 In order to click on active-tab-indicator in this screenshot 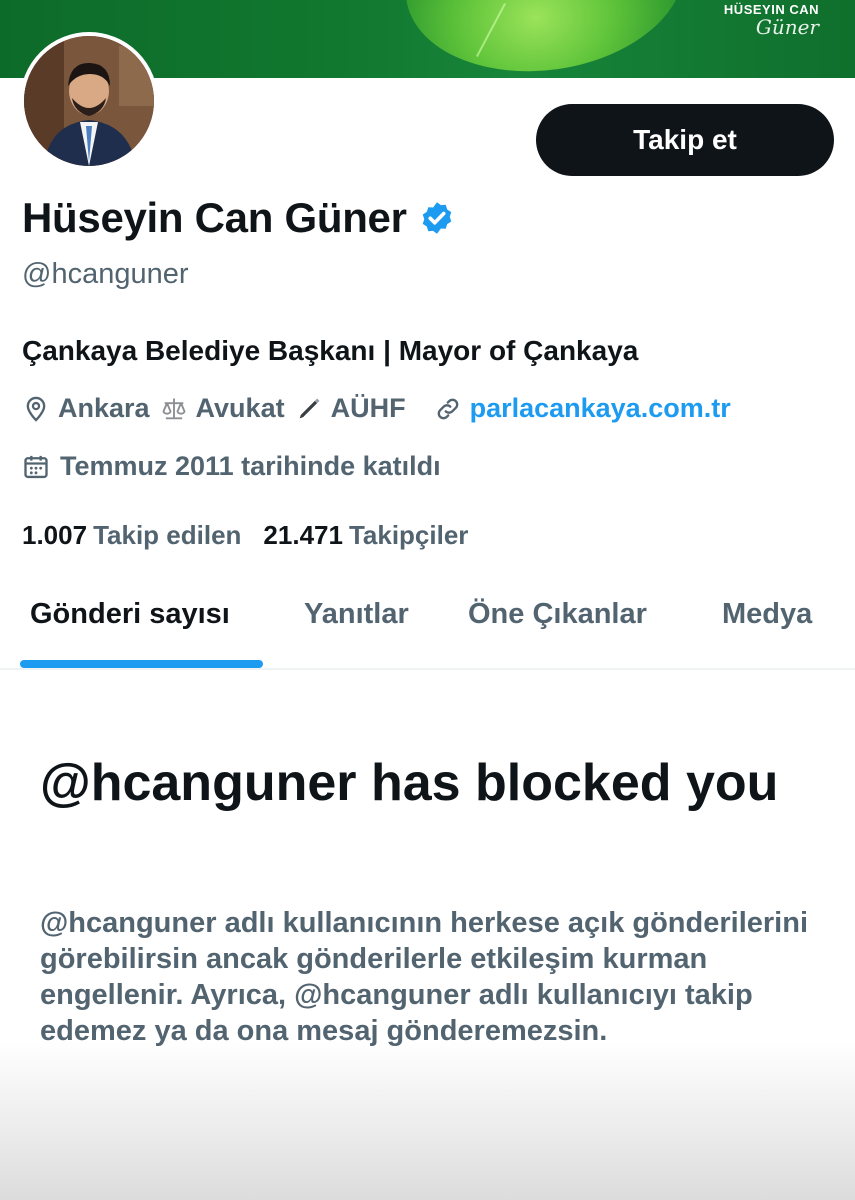, I will do `click(141, 664)`.